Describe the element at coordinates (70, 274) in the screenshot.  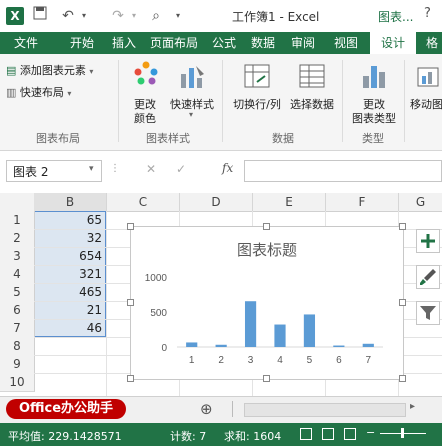
I see `cell-b4: 321` at that location.